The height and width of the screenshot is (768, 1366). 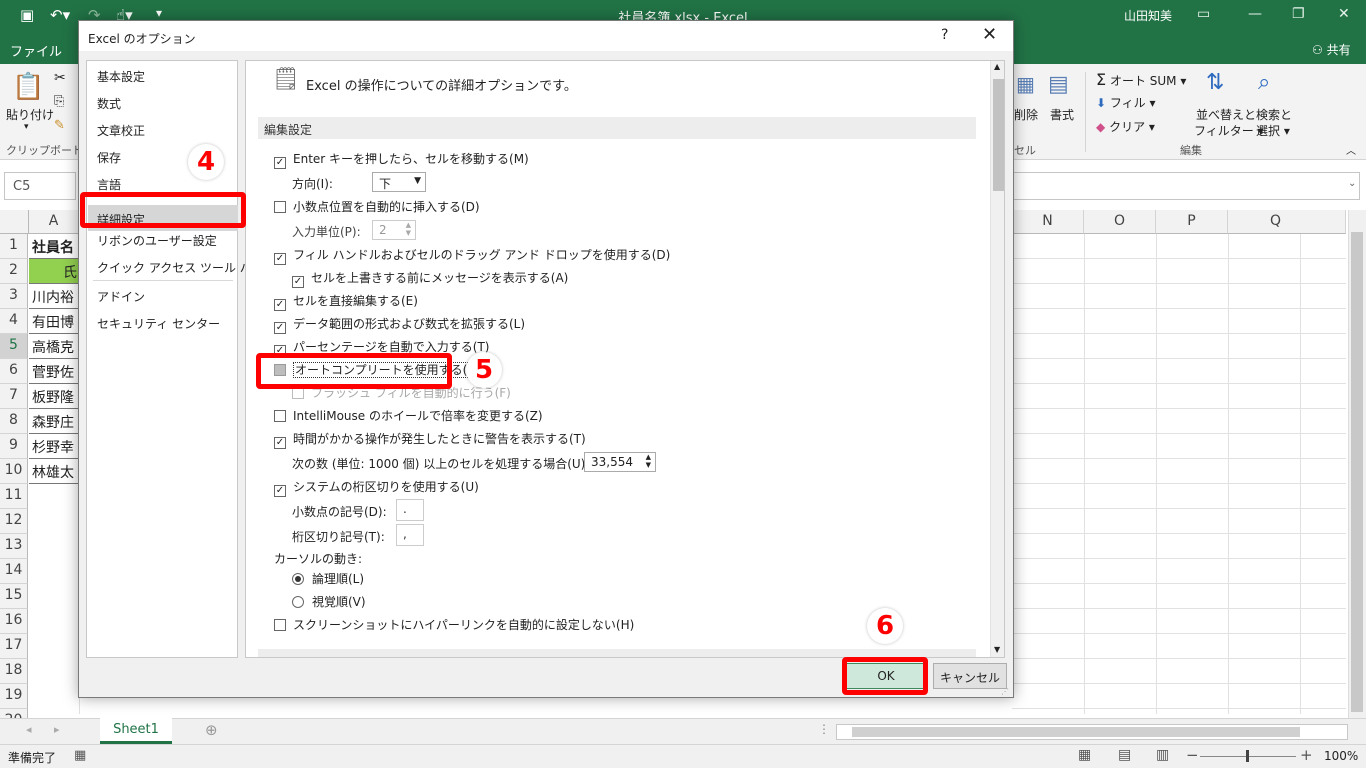 What do you see at coordinates (1192, 222) in the screenshot?
I see `column-header-p: P` at bounding box center [1192, 222].